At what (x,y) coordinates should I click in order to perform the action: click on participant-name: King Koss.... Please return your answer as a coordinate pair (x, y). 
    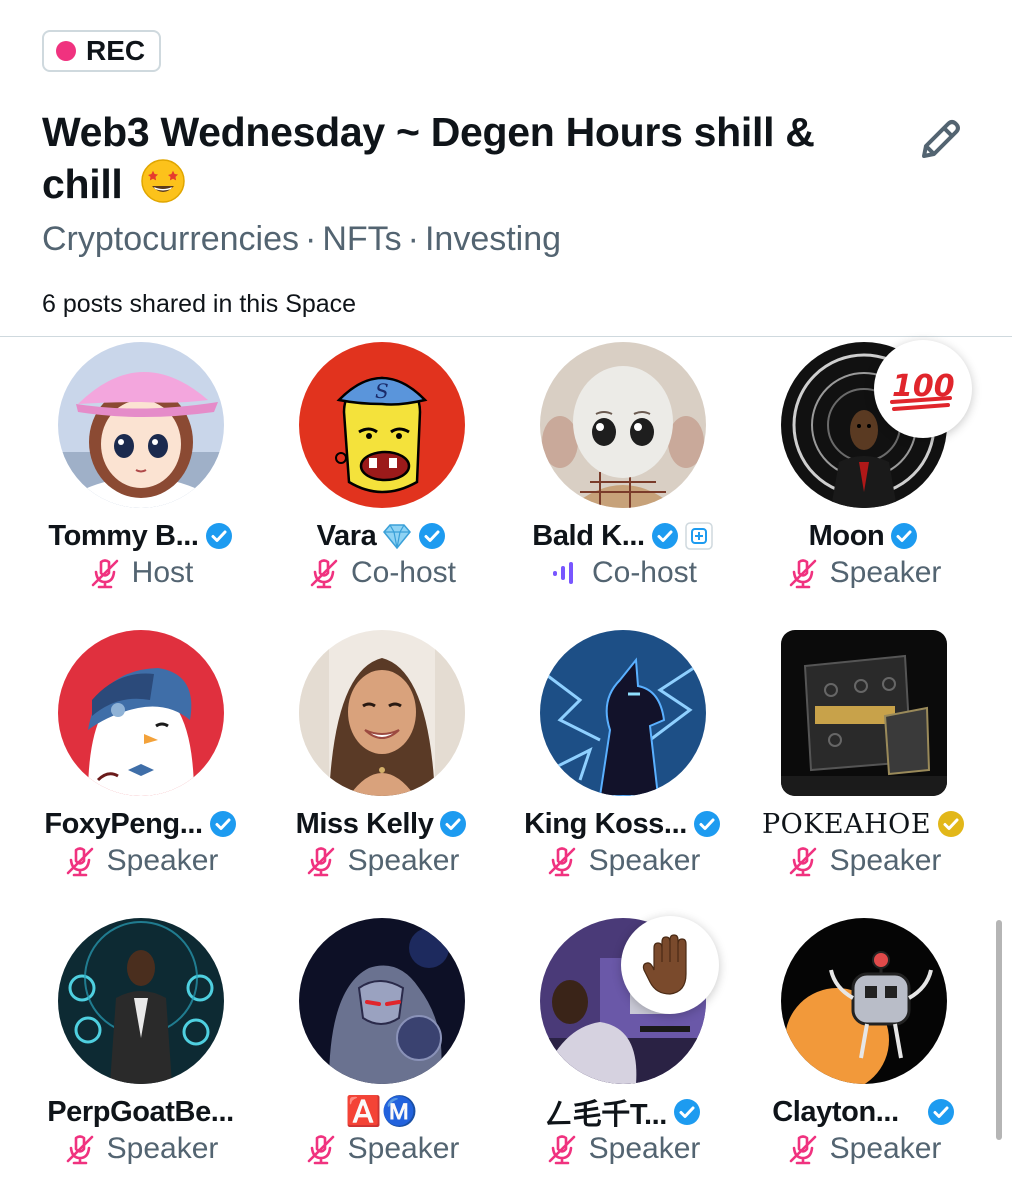
    Looking at the image, I should click on (605, 823).